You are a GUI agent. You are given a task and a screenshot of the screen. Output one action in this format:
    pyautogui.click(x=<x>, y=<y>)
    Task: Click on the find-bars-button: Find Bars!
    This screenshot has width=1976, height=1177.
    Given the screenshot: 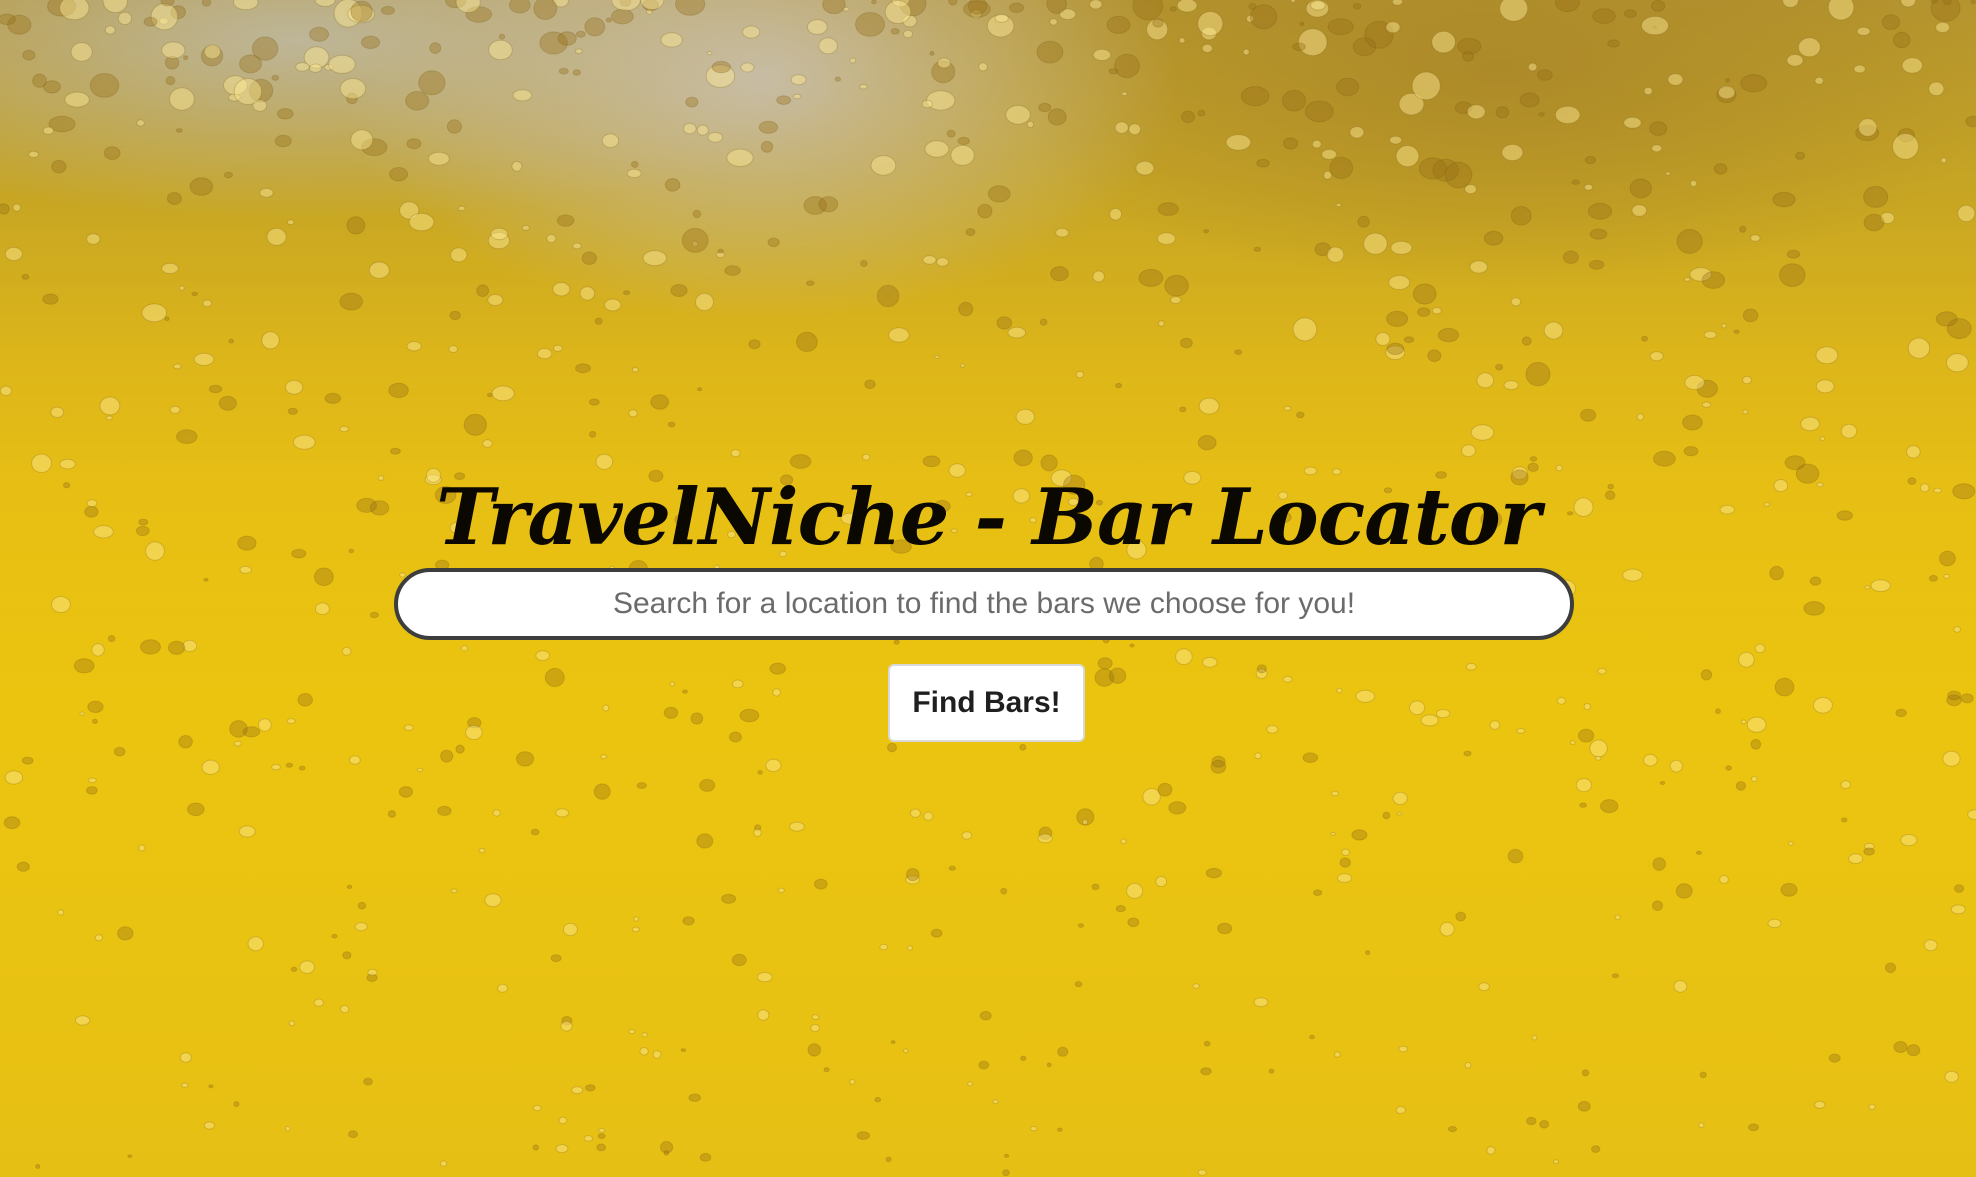 What is the action you would take?
    pyautogui.click(x=986, y=703)
    